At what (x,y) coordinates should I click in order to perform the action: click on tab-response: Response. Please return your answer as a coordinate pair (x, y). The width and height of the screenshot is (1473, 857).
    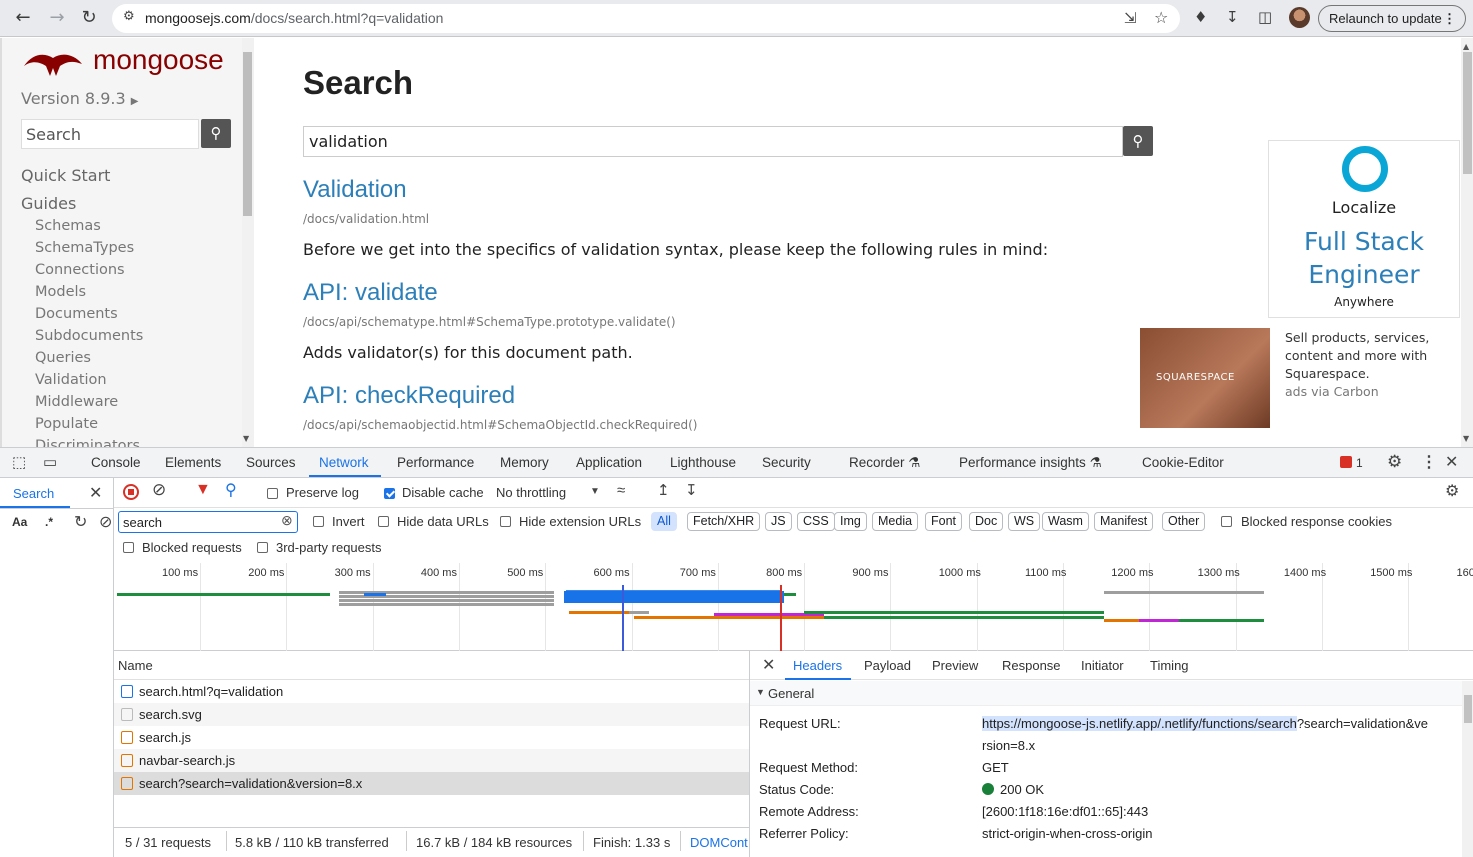
    Looking at the image, I should click on (1031, 665).